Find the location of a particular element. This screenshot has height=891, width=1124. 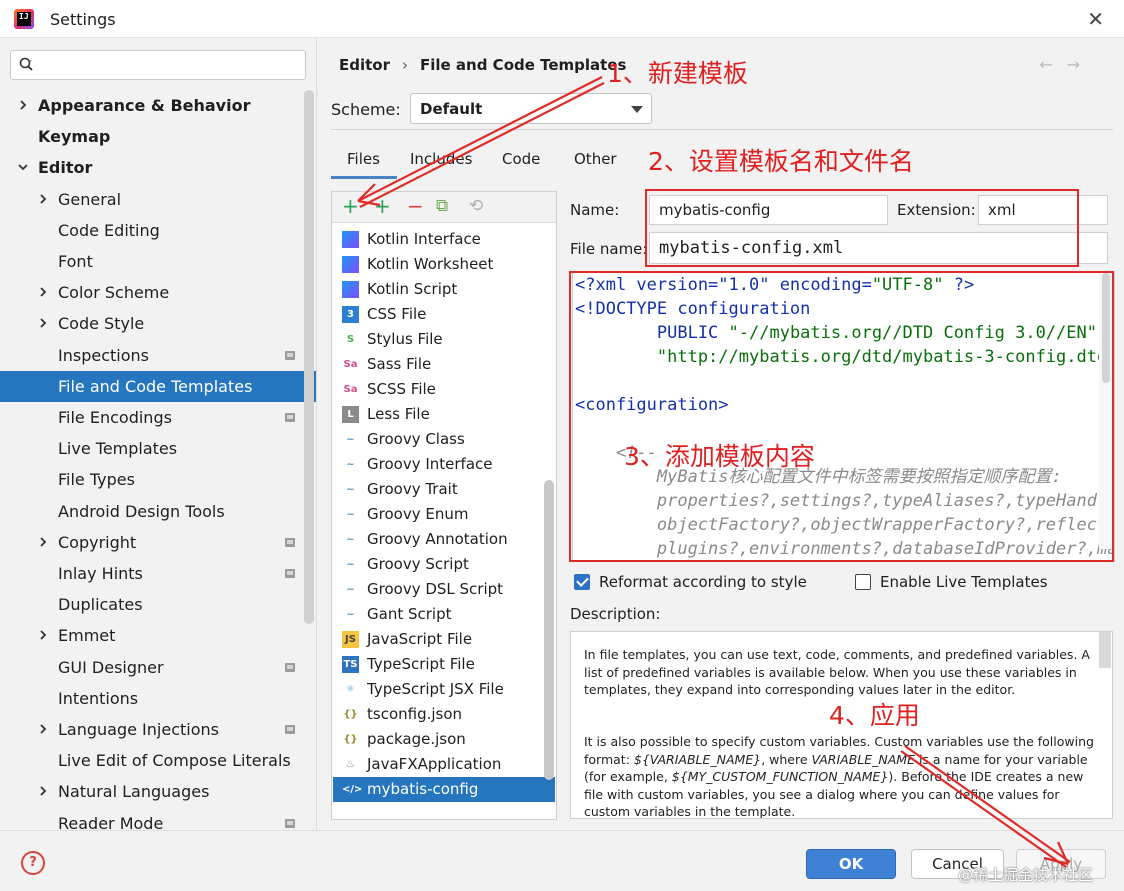

forward-arrow-icon: → is located at coordinates (1080, 64).